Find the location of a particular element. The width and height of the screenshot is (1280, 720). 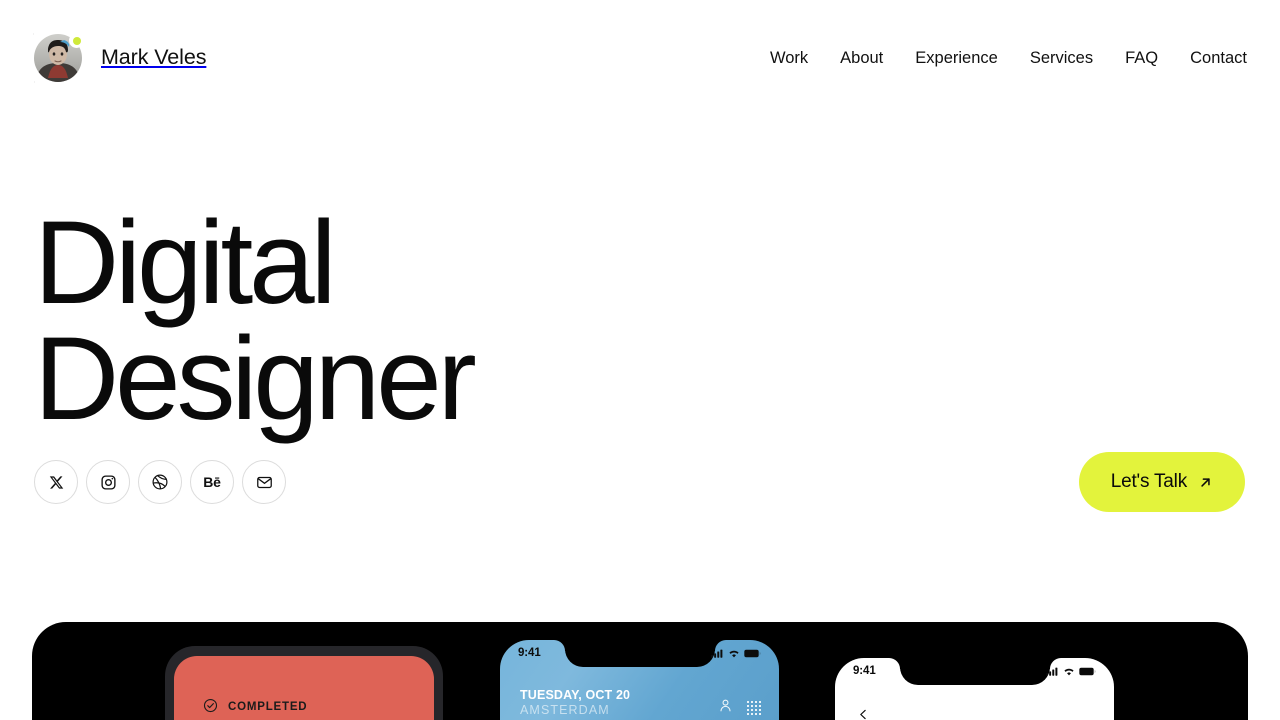

social-links: Bē is located at coordinates (160, 482).